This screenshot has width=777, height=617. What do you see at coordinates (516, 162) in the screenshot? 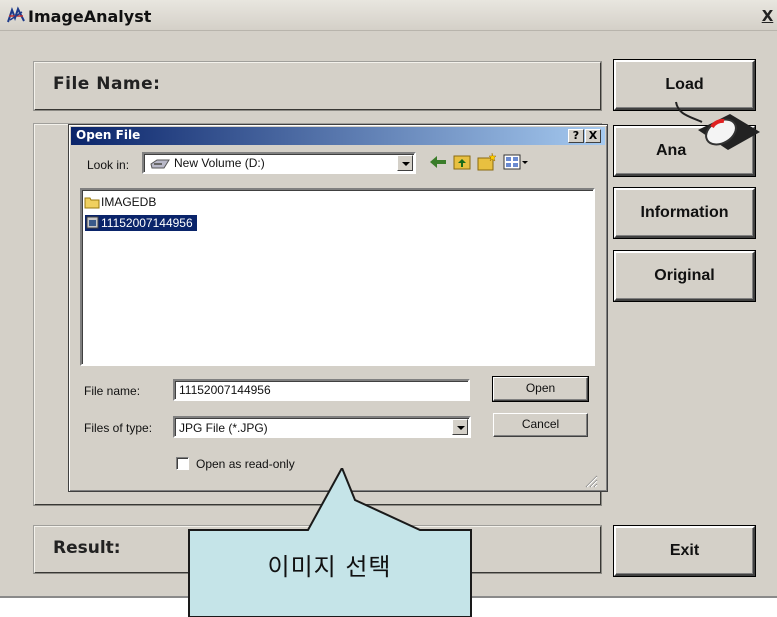
I see `view-menu-icon` at bounding box center [516, 162].